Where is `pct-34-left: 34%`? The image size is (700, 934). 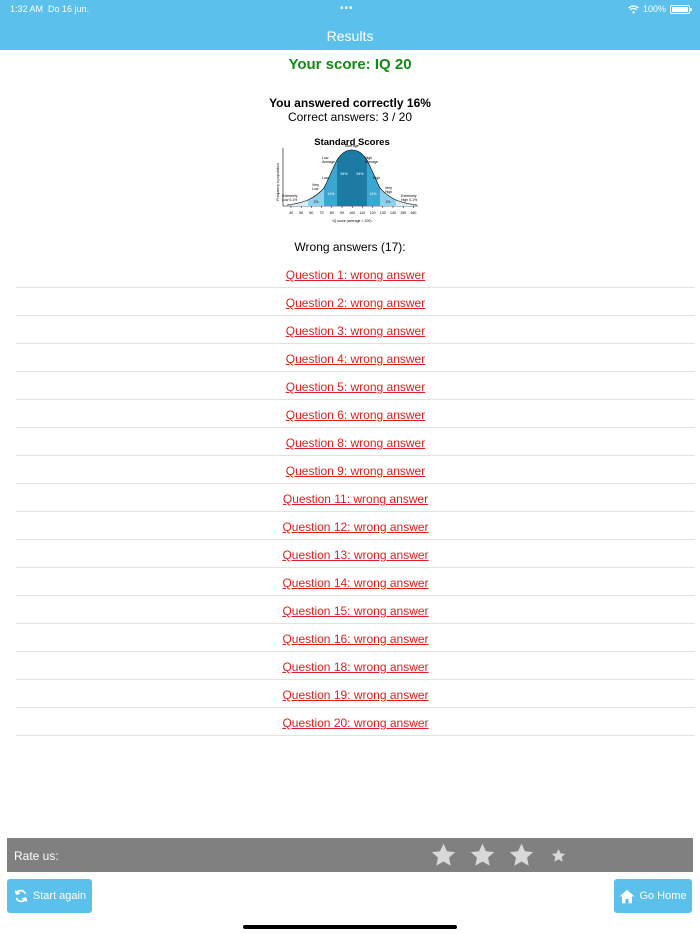 pct-34-left: 34% is located at coordinates (344, 174).